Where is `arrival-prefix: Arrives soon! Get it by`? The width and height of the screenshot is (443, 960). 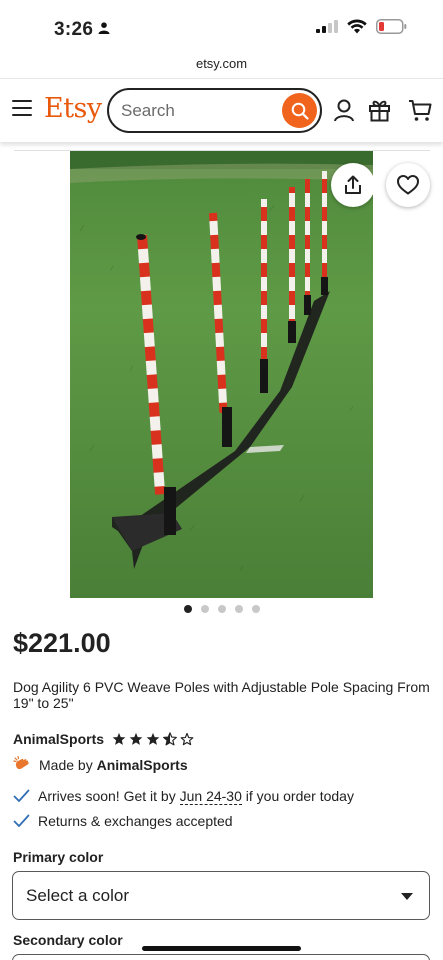 arrival-prefix: Arrives soon! Get it by is located at coordinates (107, 796).